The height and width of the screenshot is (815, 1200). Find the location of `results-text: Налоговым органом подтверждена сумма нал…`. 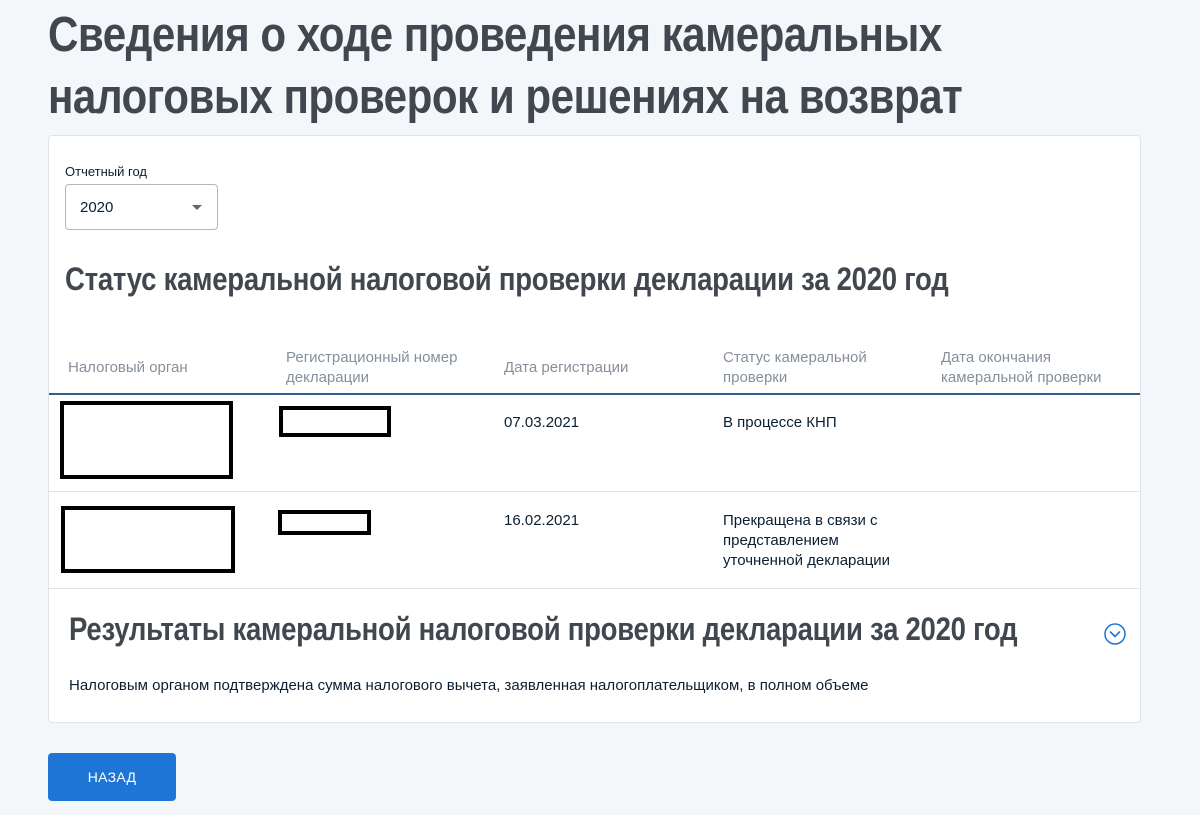

results-text: Налоговым органом подтверждена сумма нал… is located at coordinates (469, 685).